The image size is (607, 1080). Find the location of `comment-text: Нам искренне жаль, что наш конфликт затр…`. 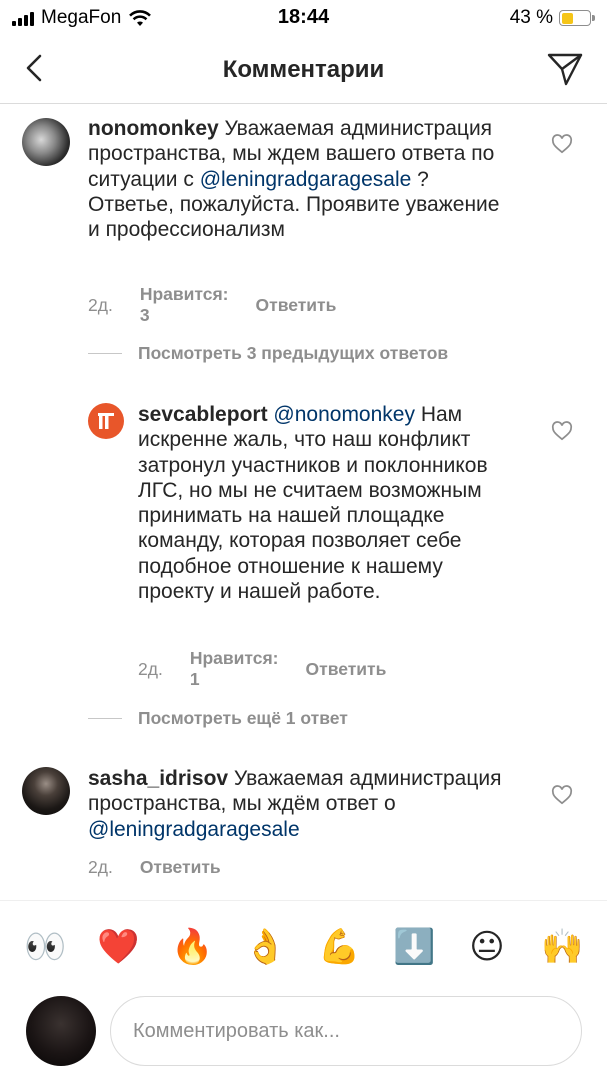

comment-text: Нам искренне жаль, что наш конфликт затр… is located at coordinates (313, 503).